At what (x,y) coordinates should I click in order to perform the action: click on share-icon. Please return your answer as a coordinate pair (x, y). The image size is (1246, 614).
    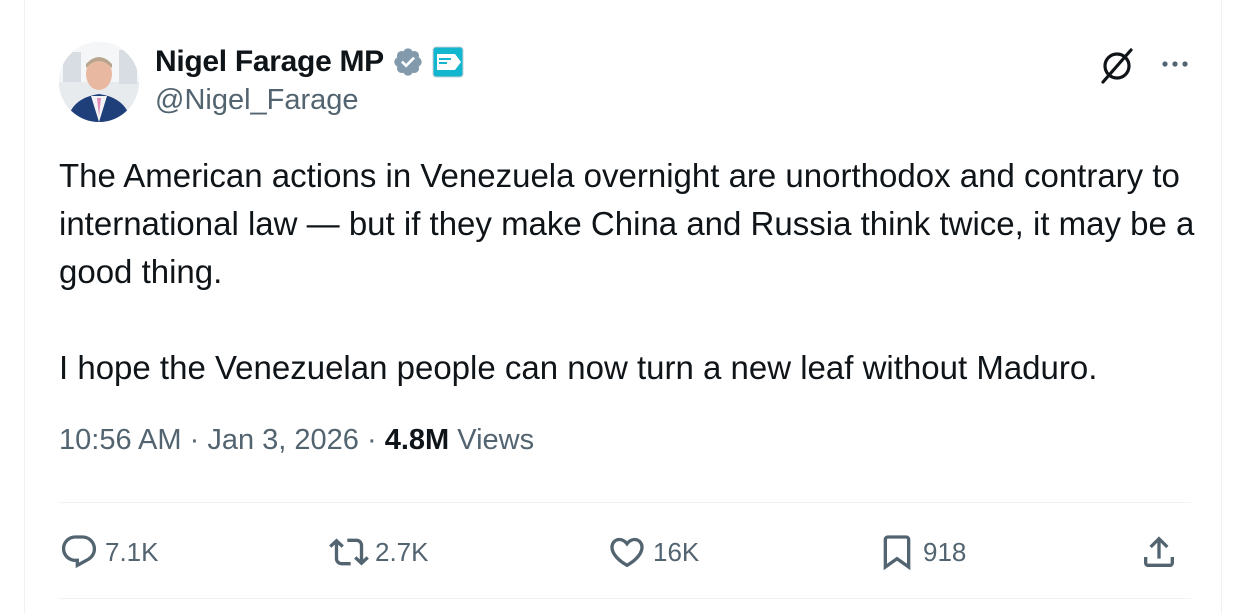
    Looking at the image, I should click on (1159, 551).